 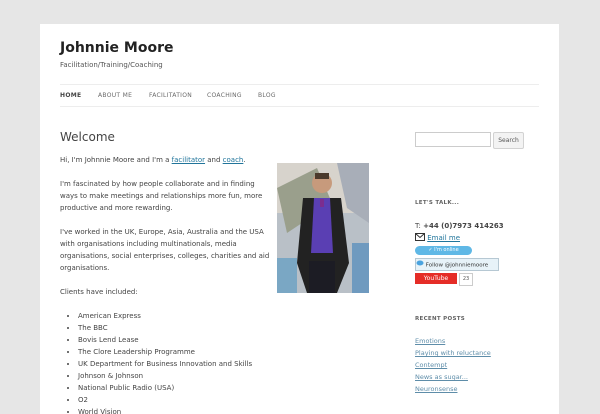 What do you see at coordinates (99, 292) in the screenshot?
I see `clients-heading: Clients have included:` at bounding box center [99, 292].